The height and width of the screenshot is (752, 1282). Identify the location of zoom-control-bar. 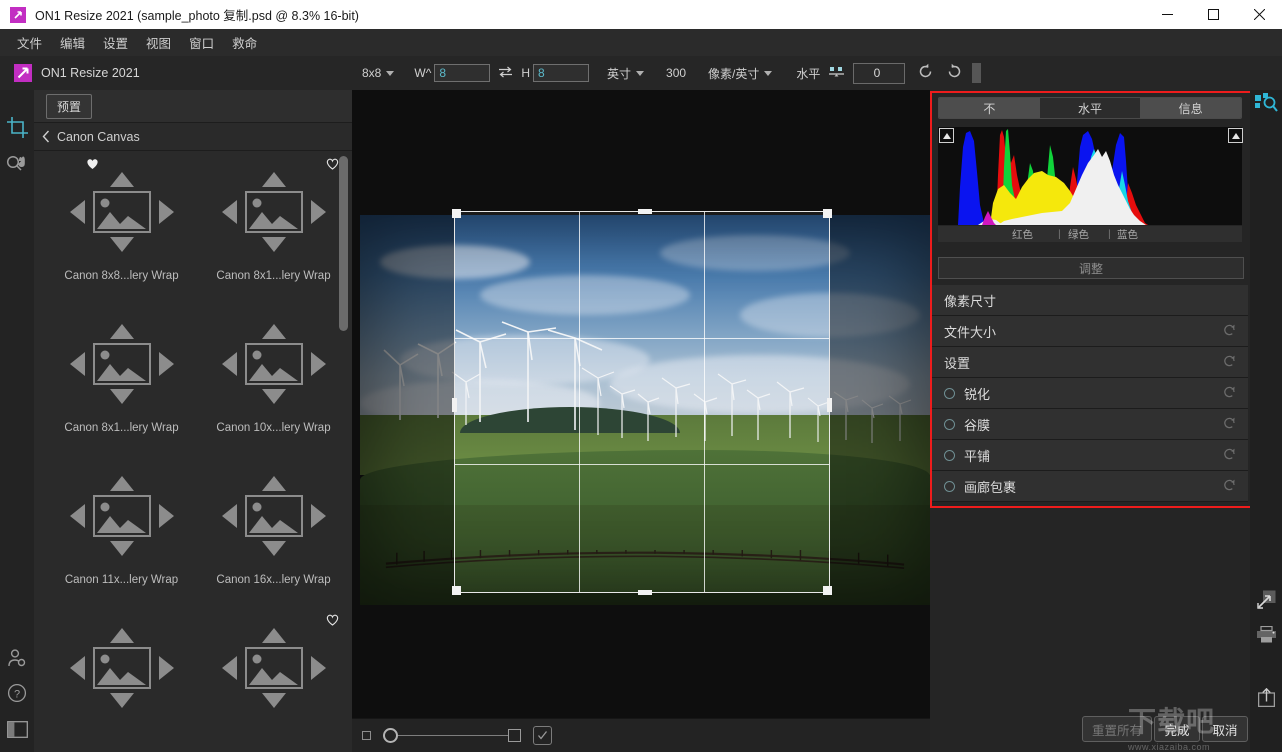
(641, 735).